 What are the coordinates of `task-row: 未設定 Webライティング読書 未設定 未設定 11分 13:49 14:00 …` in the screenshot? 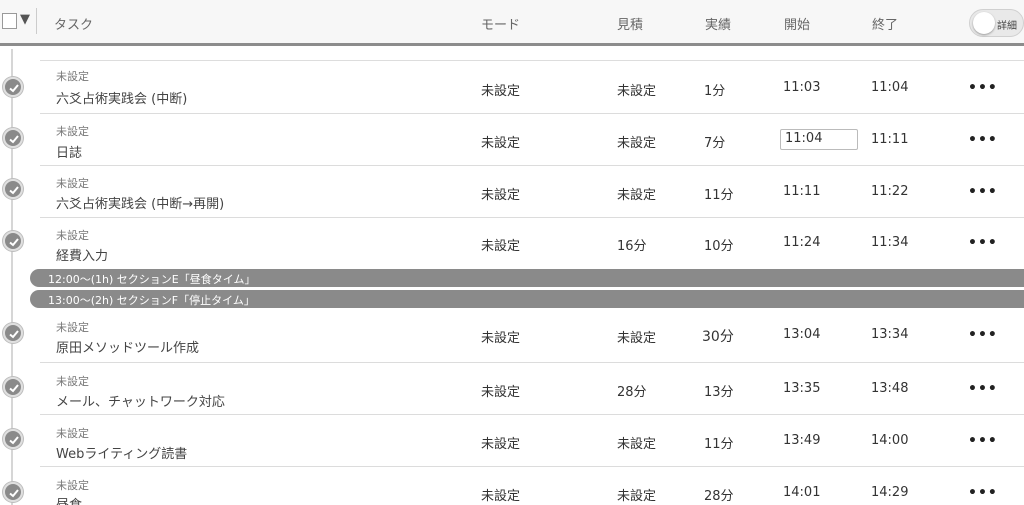 It's located at (512, 441).